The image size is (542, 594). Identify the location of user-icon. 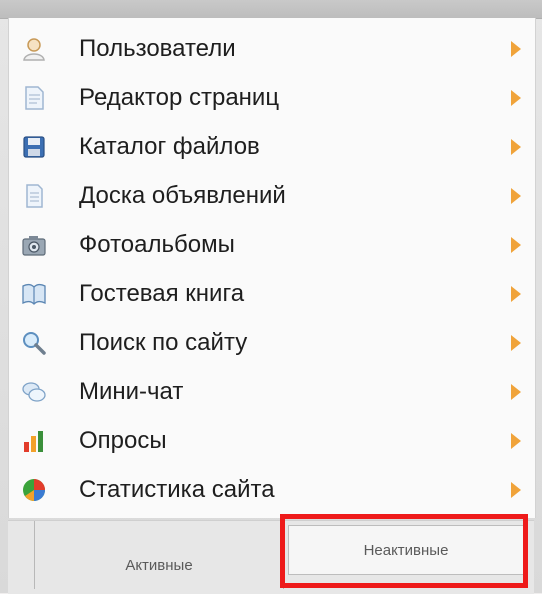
(34, 49).